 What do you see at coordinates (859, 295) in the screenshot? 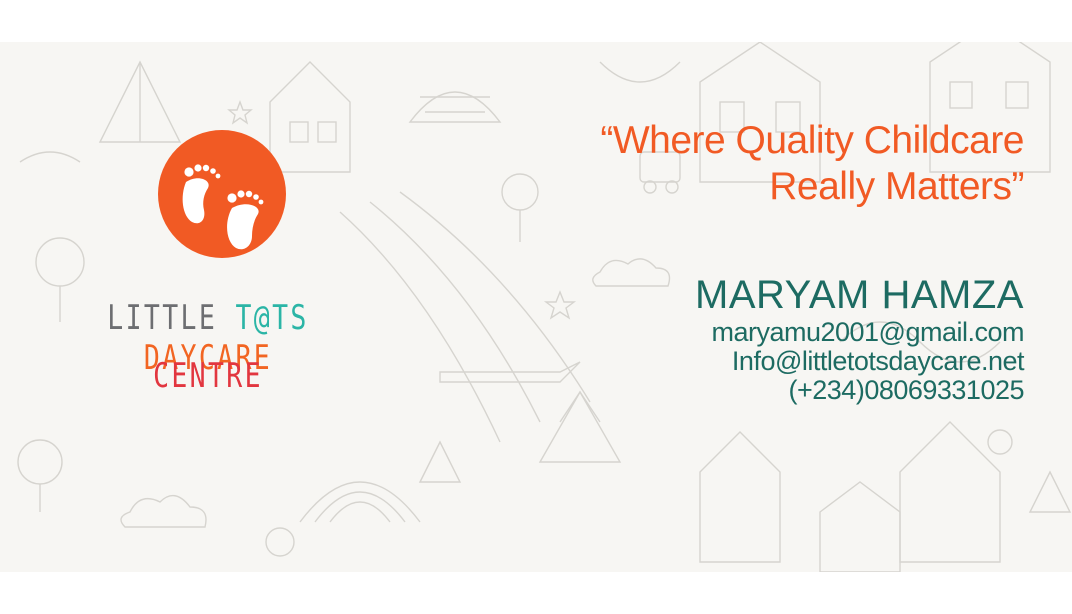
I see `contact-name: MARYAM HAMZA` at bounding box center [859, 295].